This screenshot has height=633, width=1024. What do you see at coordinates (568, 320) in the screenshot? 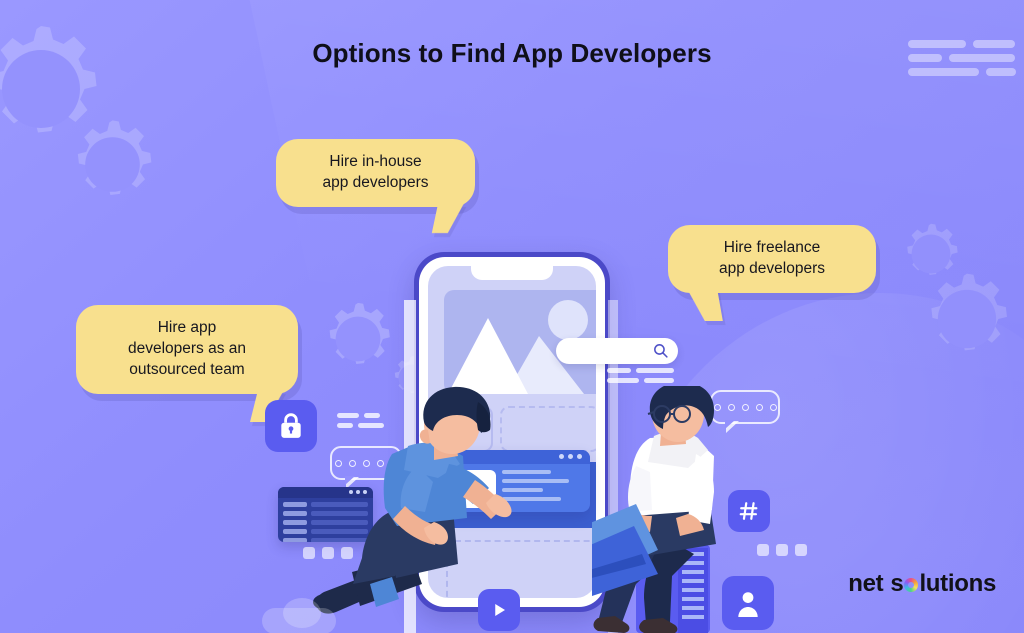
I see `sun-shape` at bounding box center [568, 320].